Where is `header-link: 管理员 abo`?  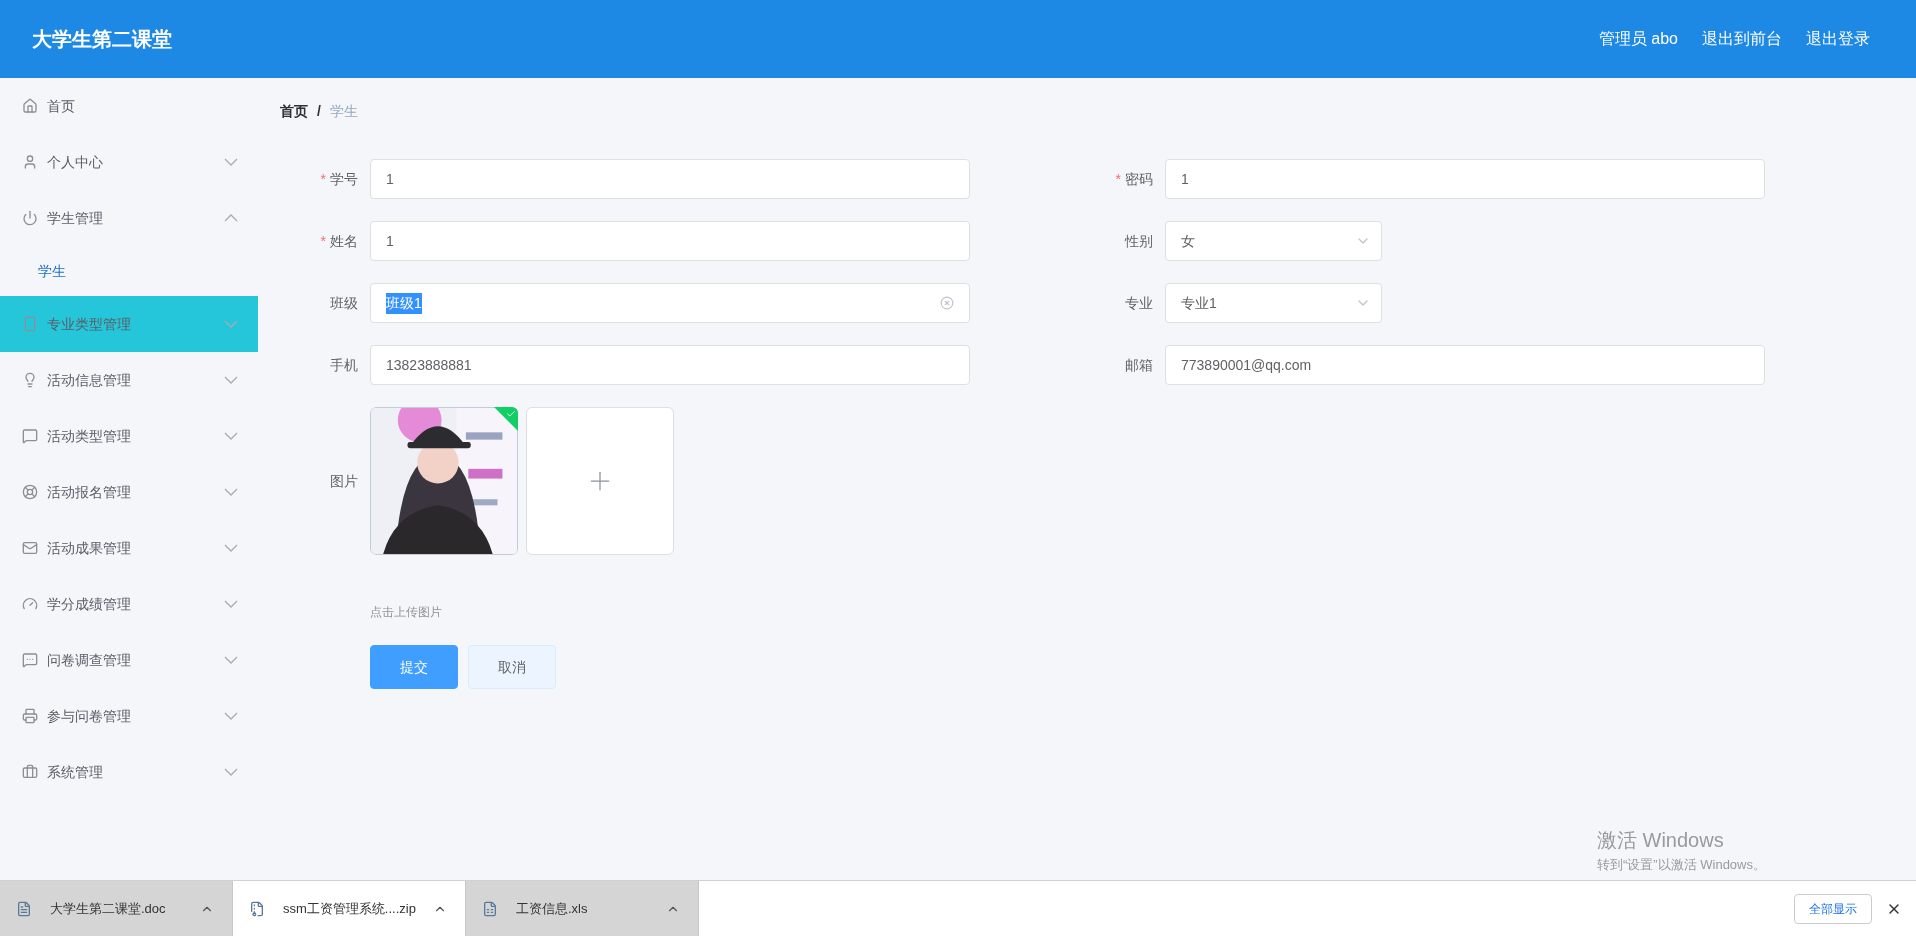
header-link: 管理员 abo is located at coordinates (1638, 39).